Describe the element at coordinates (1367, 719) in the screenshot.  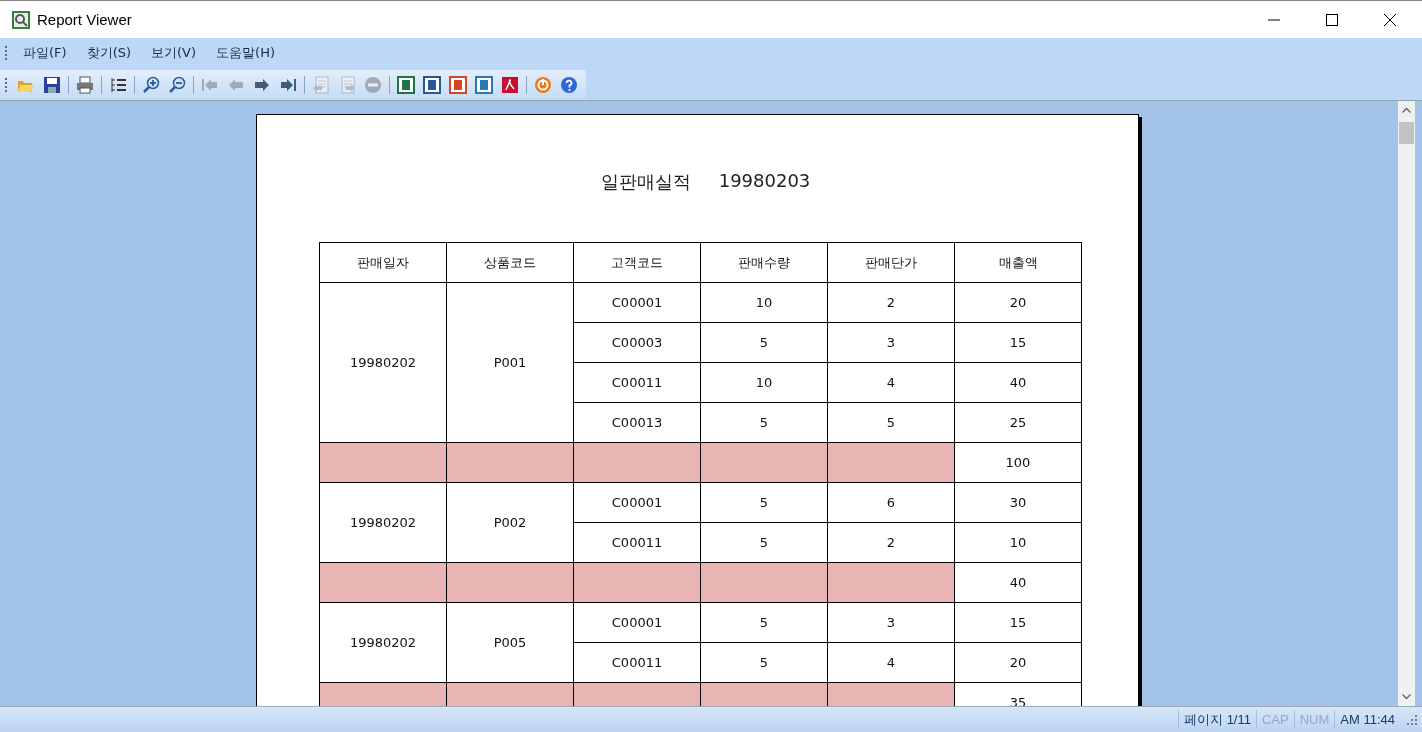
I see `status-clock: AM 11:44` at that location.